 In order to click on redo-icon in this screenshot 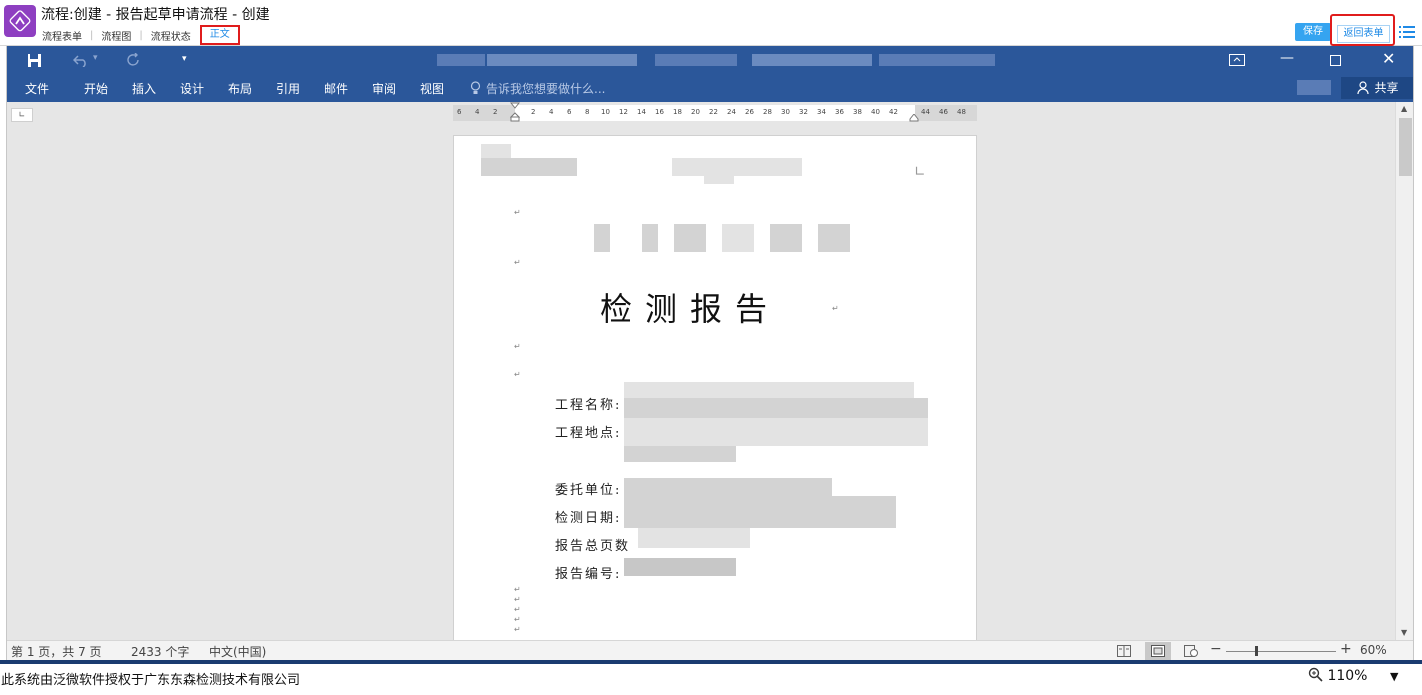, I will do `click(133, 60)`.